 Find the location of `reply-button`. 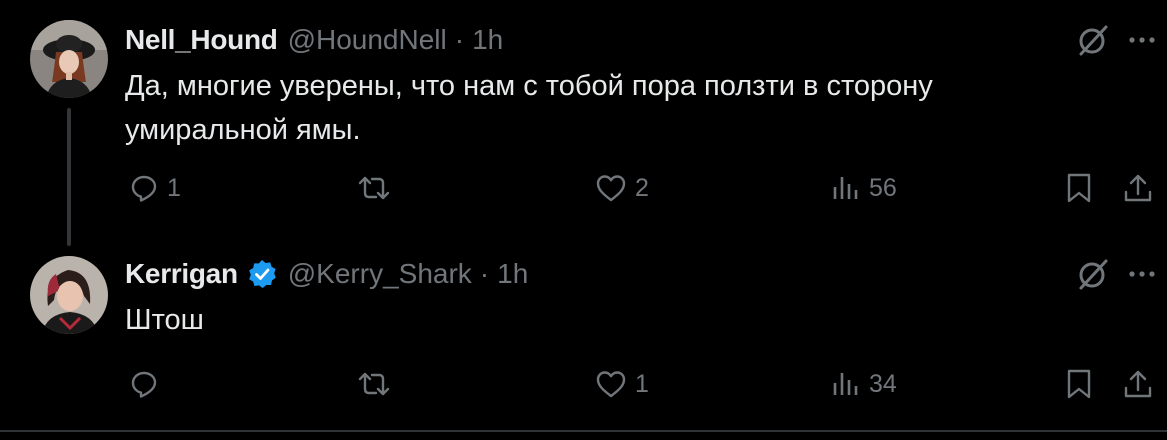

reply-button is located at coordinates (148, 384).